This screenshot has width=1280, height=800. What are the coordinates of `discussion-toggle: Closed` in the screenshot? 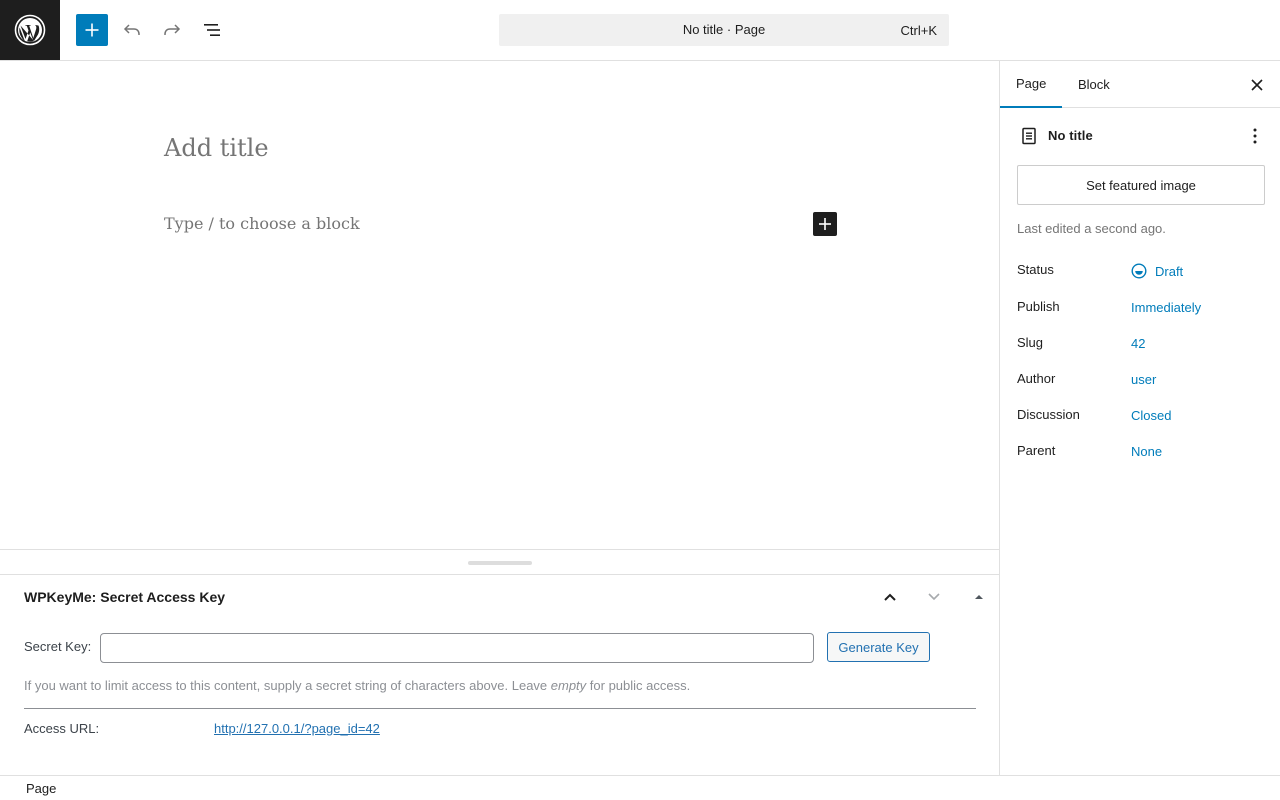 It's located at (1151, 415).